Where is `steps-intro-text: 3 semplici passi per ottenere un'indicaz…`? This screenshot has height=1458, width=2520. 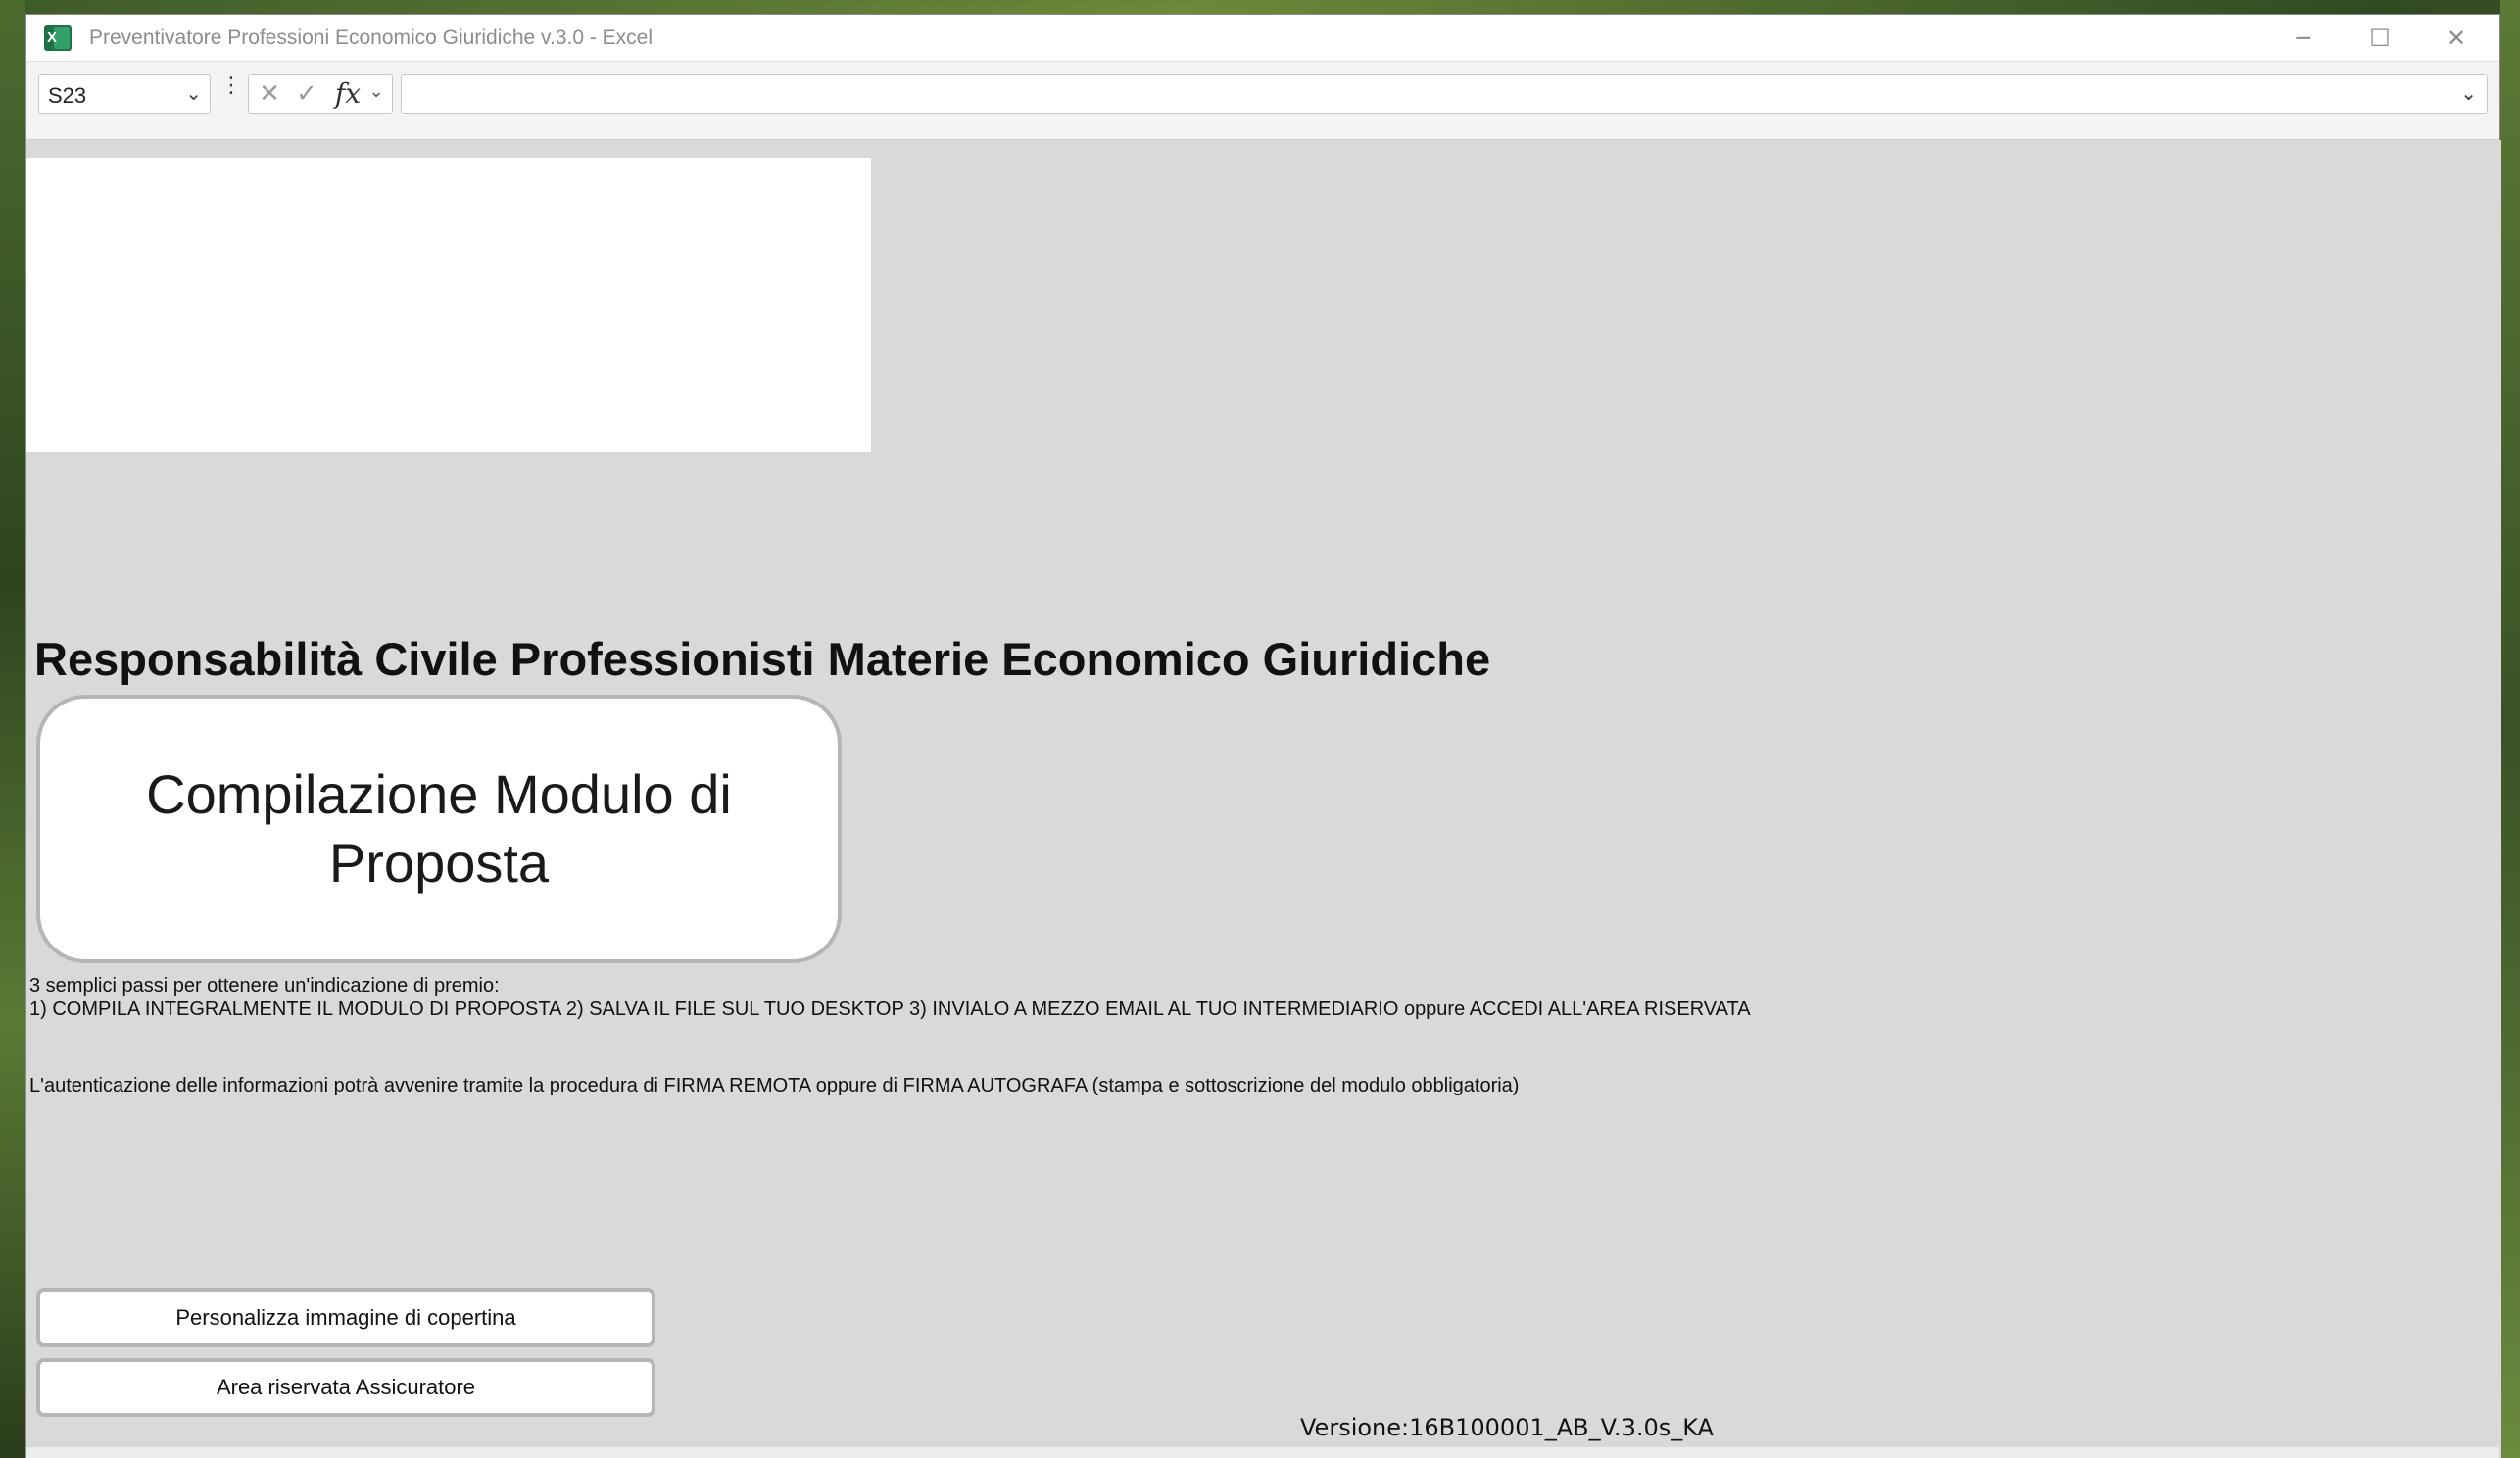 steps-intro-text: 3 semplici passi per ottenere un'indicaz… is located at coordinates (264, 986).